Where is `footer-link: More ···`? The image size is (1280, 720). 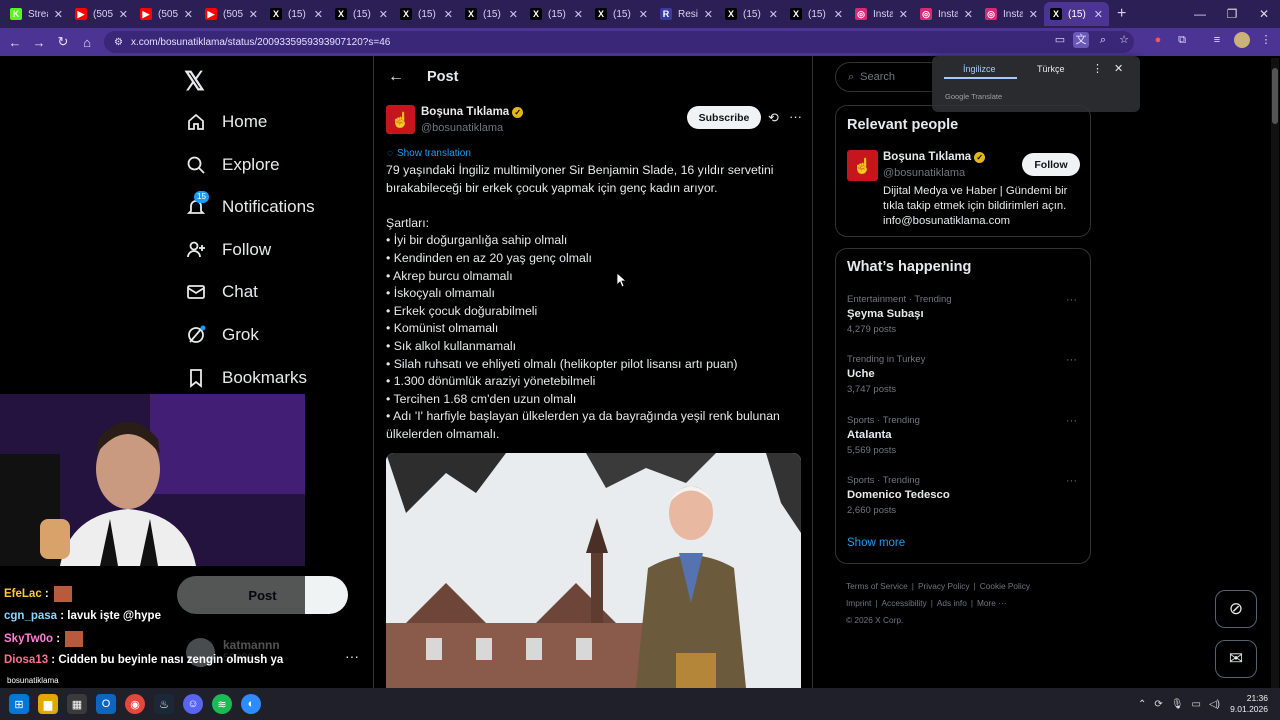 footer-link: More ··· is located at coordinates (992, 603).